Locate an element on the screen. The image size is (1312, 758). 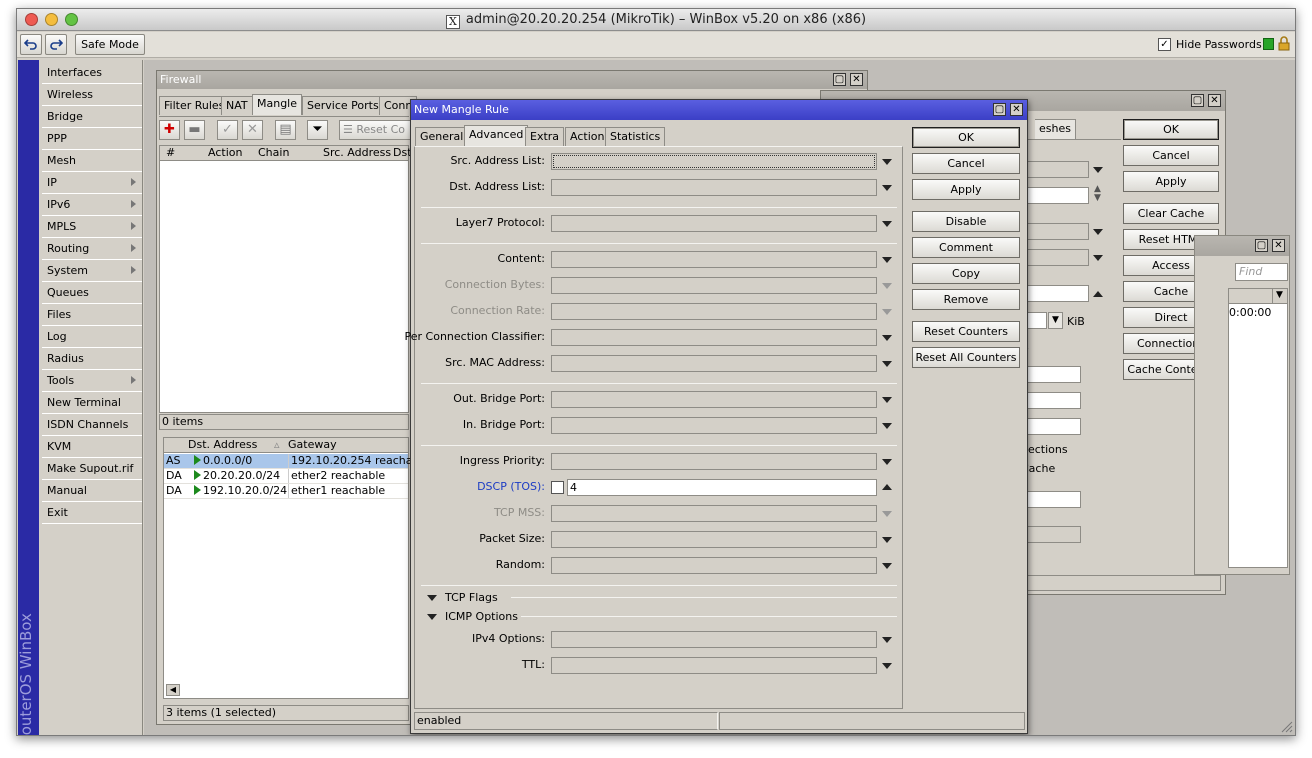
column-dst-address: Dst. Address is located at coordinates (222, 445).